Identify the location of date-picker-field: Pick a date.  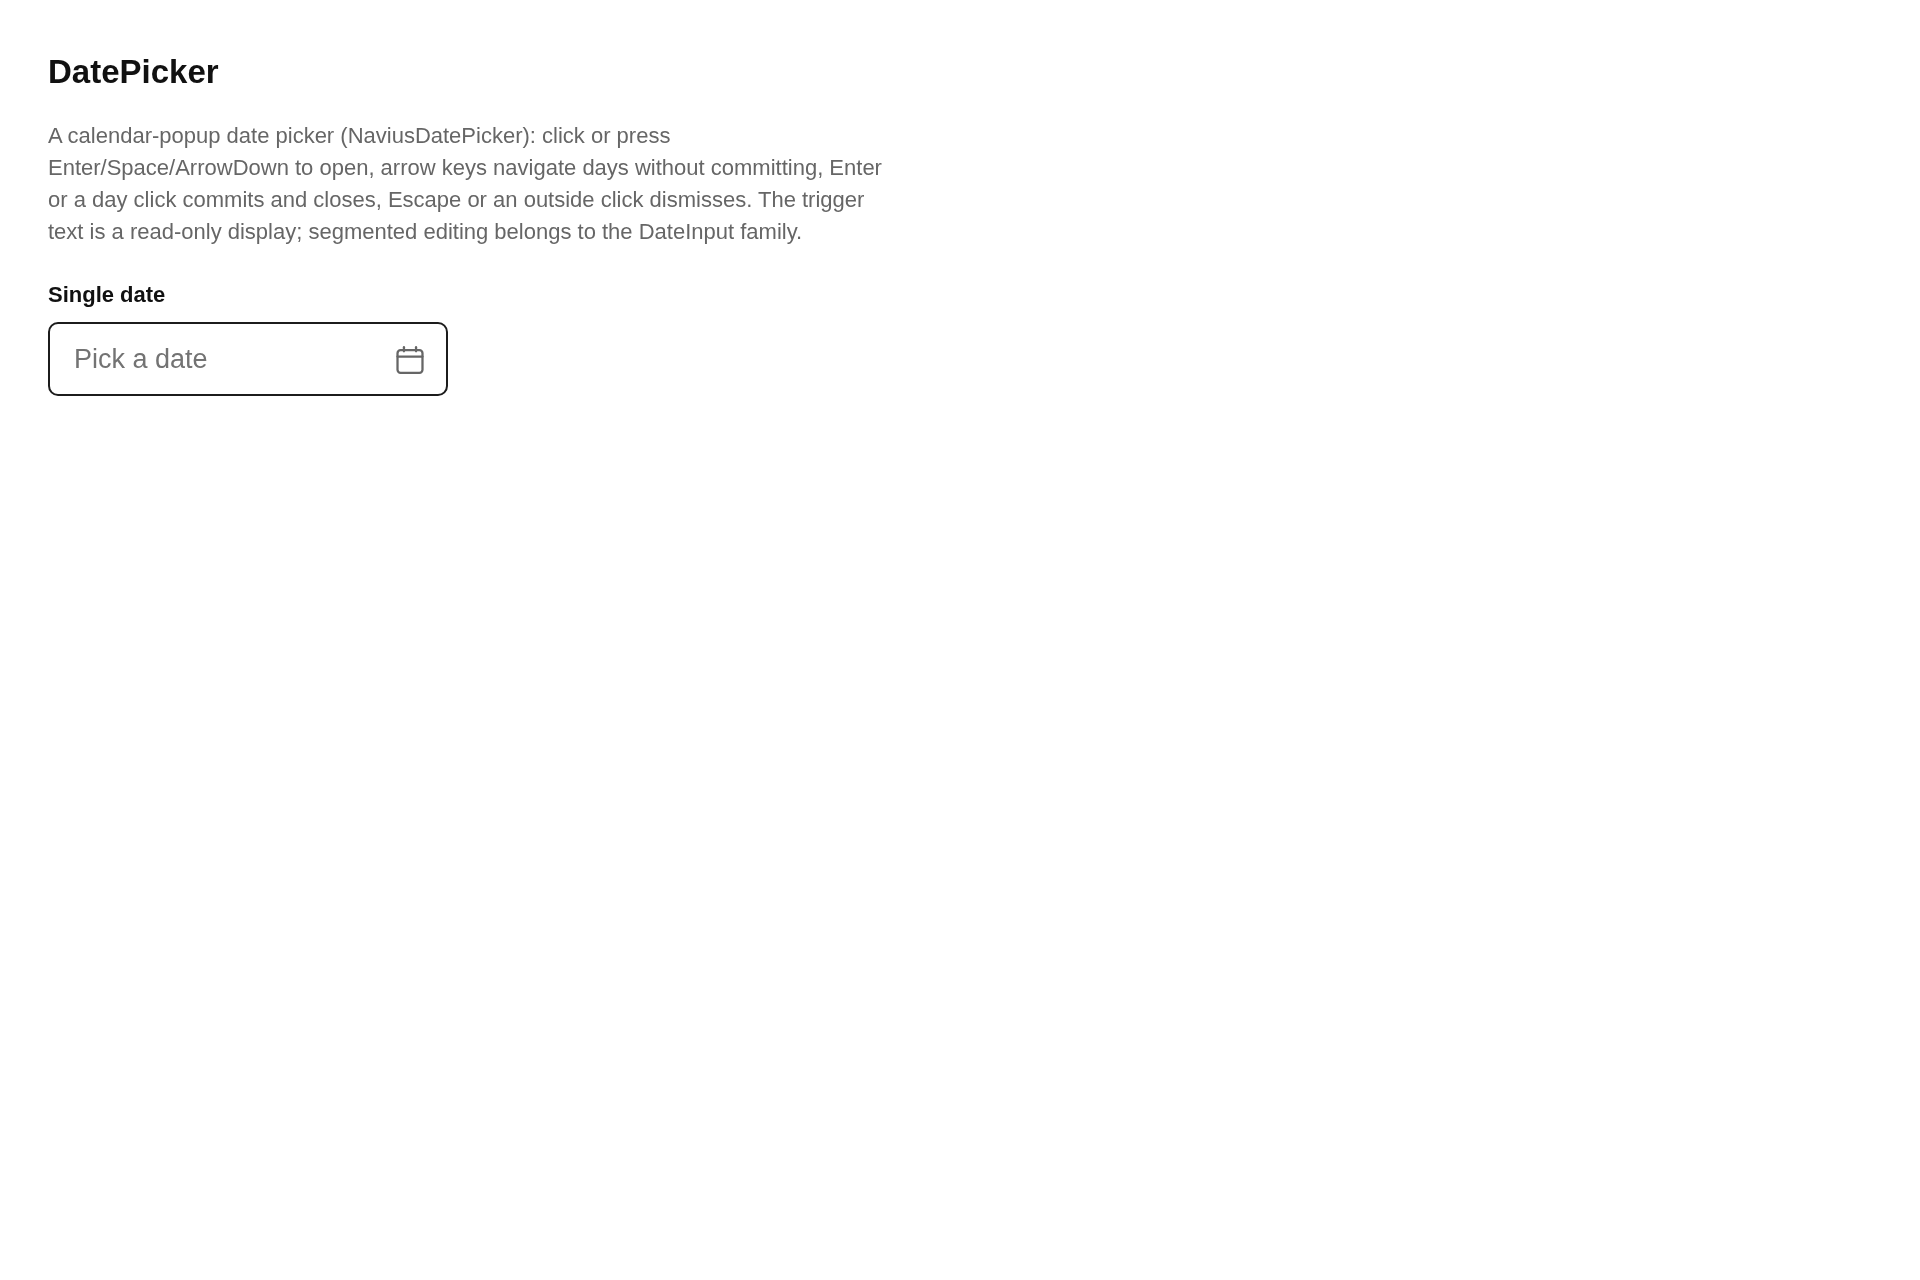
(248, 359).